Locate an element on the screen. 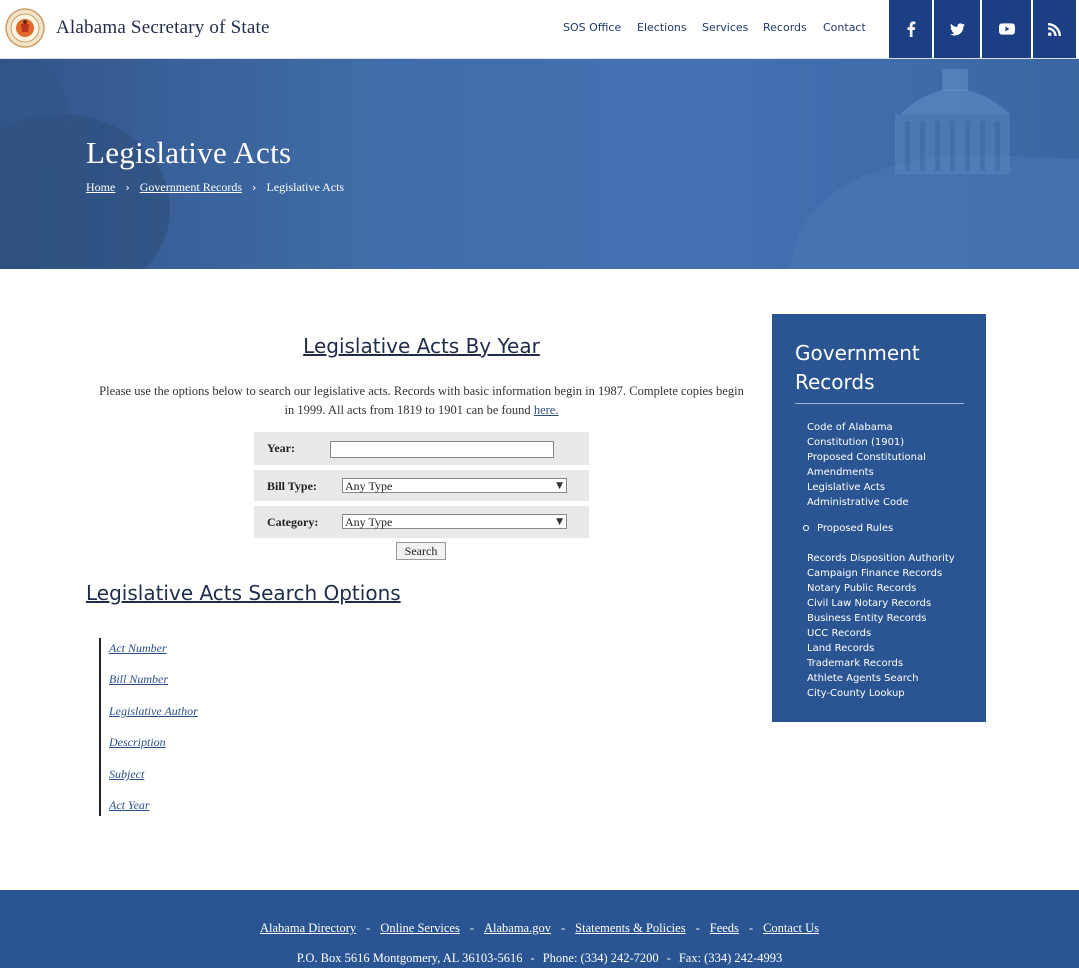 Image resolution: width=1079 pixels, height=968 pixels. bill-type-row: Bill Type: Any Type ▼ is located at coordinates (421, 485).